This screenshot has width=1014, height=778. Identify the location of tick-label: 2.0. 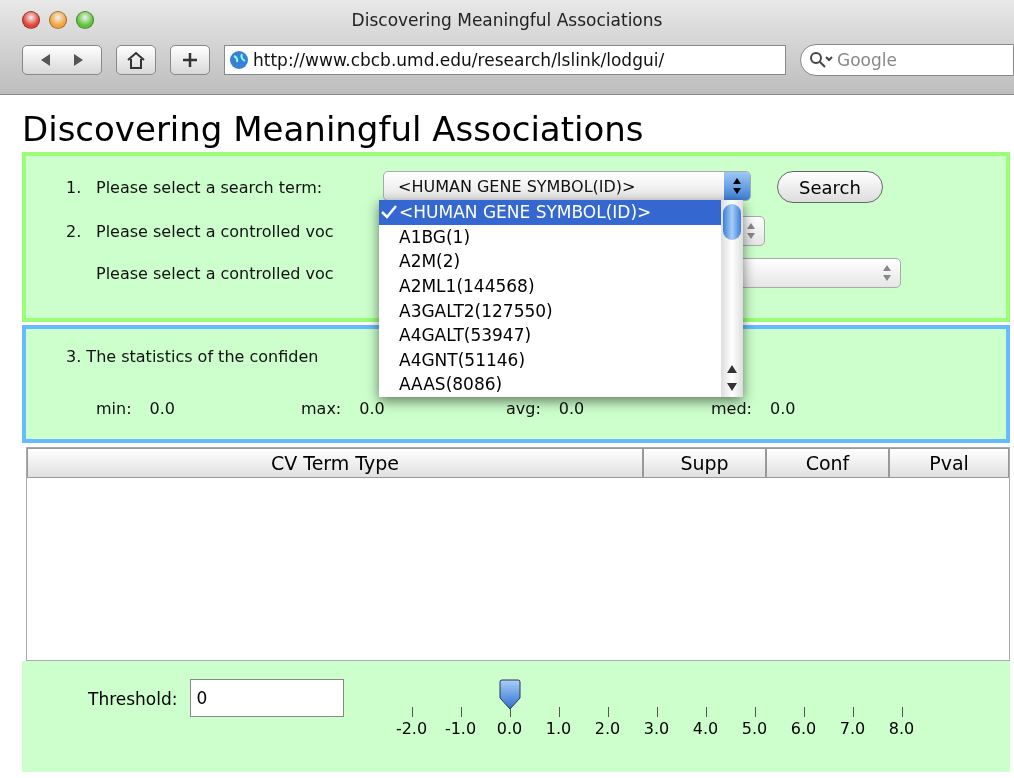
(607, 728).